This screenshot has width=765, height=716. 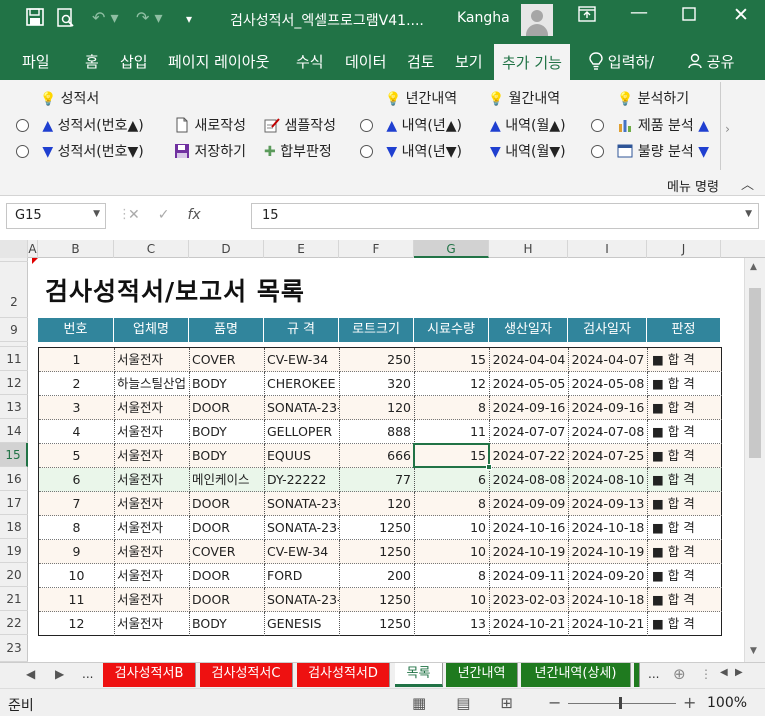 What do you see at coordinates (529, 408) in the screenshot?
I see `cell-production-date: 2024-09-16` at bounding box center [529, 408].